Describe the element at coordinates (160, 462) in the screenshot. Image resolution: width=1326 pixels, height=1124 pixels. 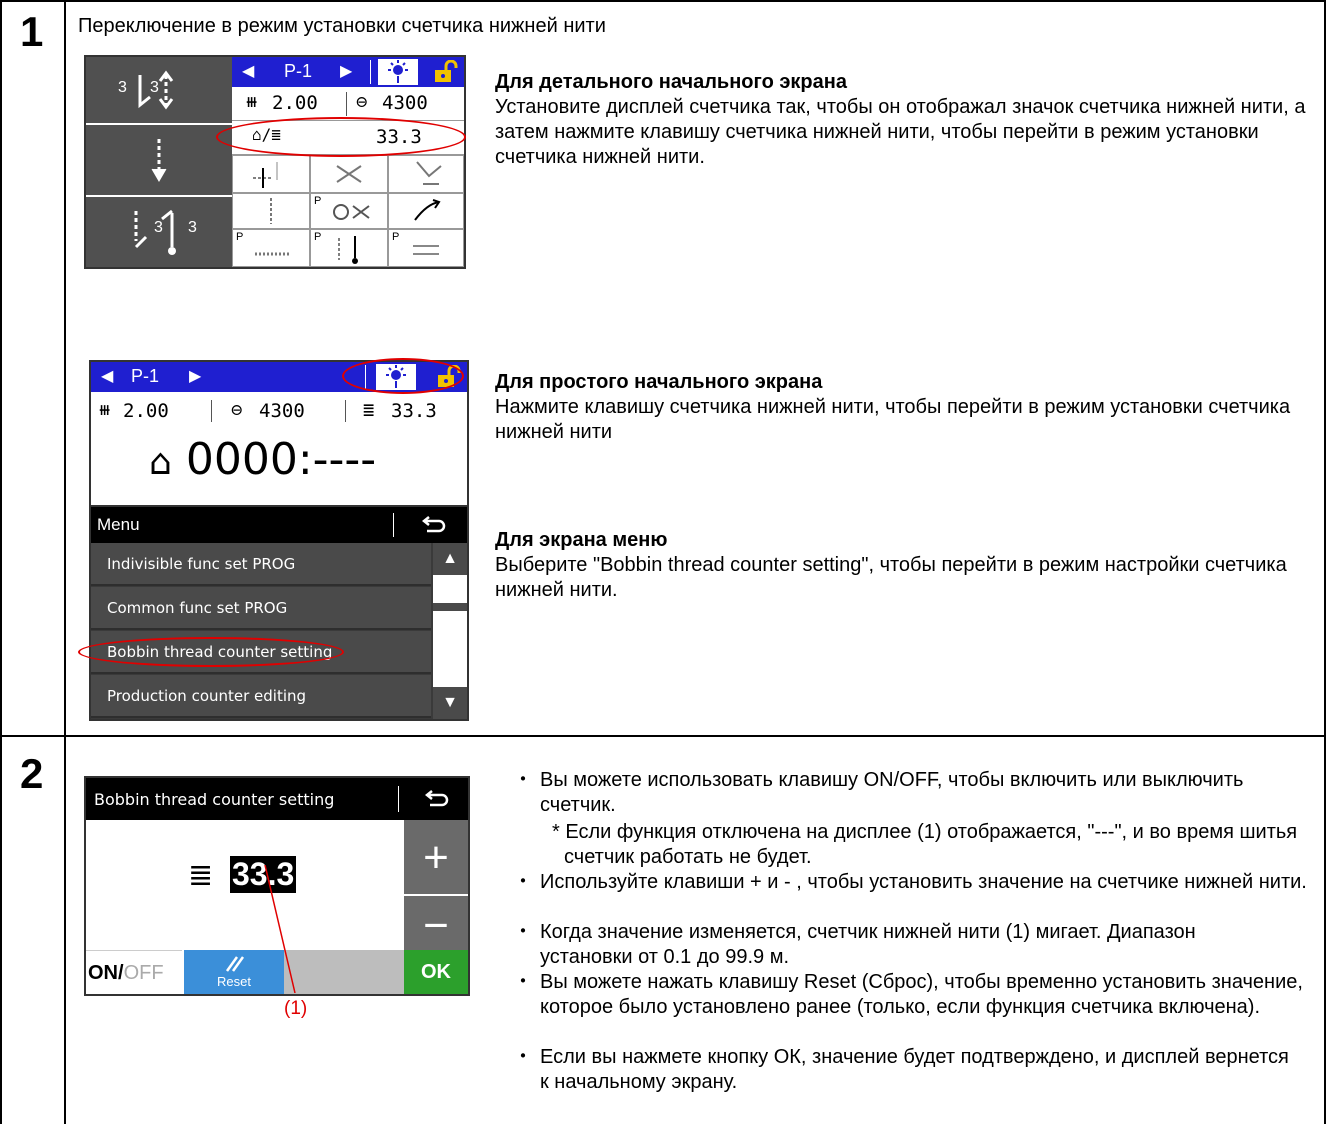
I see `garment-icon: ⌂` at that location.